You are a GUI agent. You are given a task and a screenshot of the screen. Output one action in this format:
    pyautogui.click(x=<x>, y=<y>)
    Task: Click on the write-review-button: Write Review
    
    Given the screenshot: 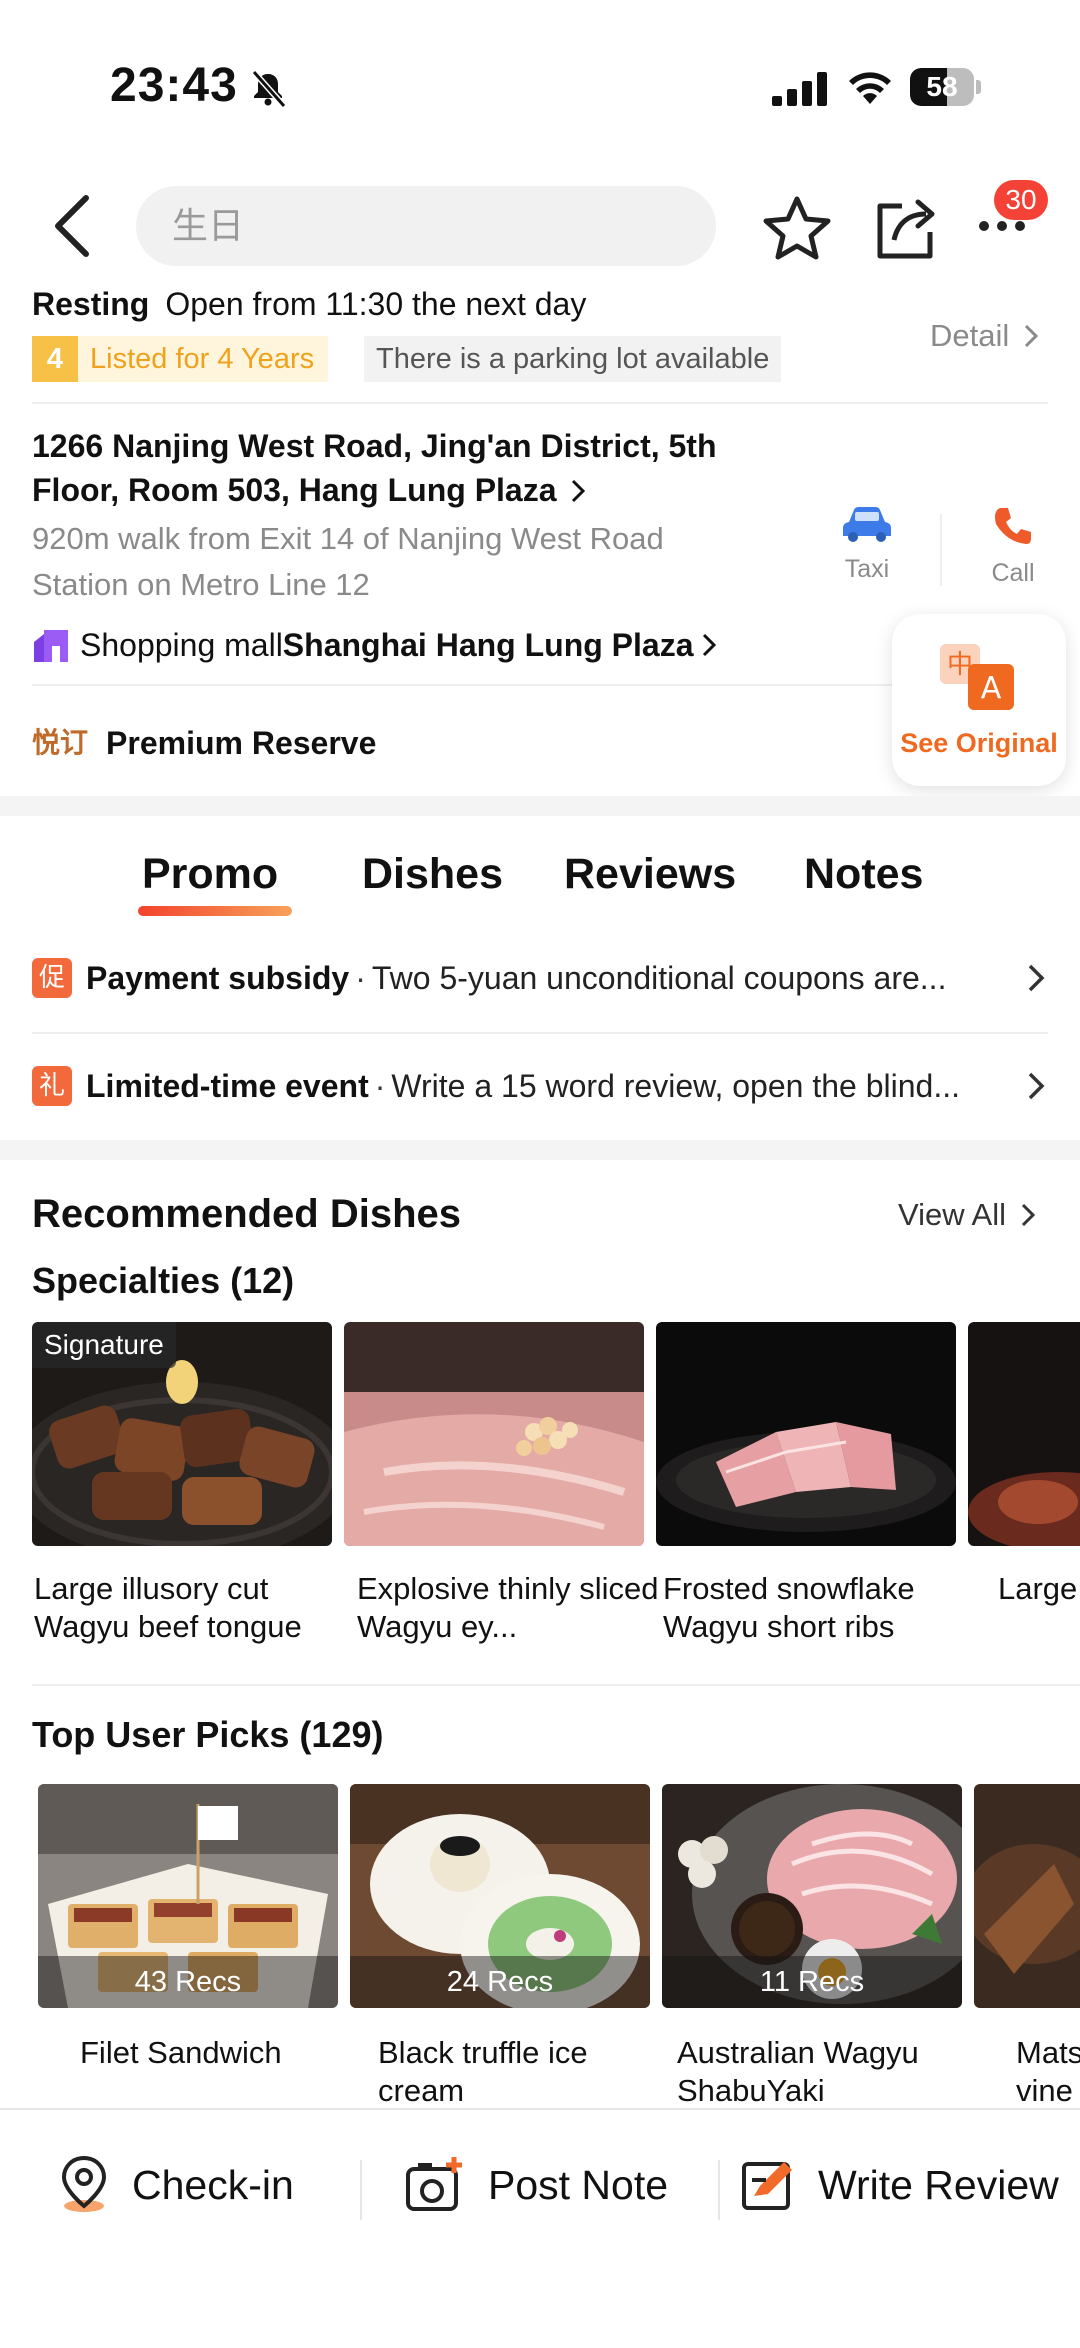 What is the action you would take?
    pyautogui.click(x=899, y=2185)
    